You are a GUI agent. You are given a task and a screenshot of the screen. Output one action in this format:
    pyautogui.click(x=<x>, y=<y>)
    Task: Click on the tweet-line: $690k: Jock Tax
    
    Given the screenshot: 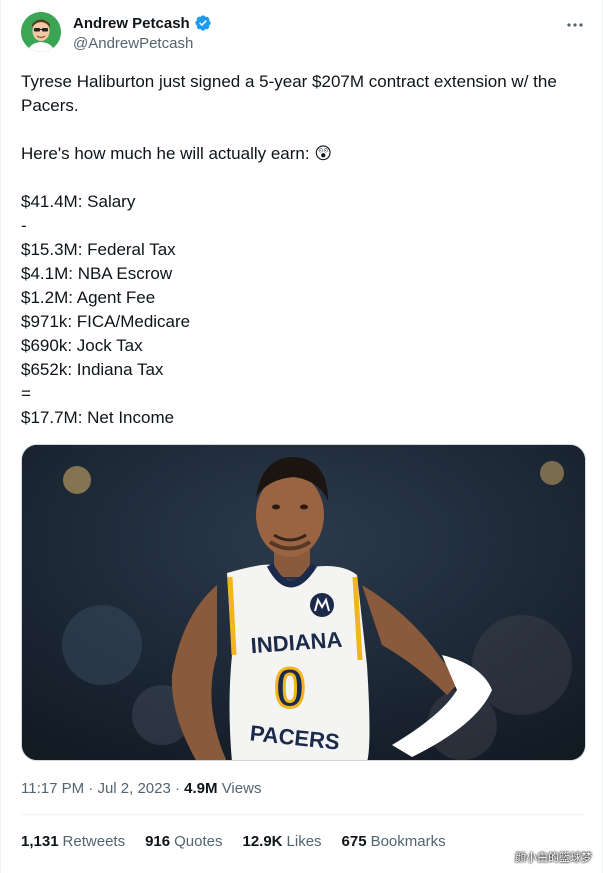 What is the action you would take?
    pyautogui.click(x=82, y=345)
    